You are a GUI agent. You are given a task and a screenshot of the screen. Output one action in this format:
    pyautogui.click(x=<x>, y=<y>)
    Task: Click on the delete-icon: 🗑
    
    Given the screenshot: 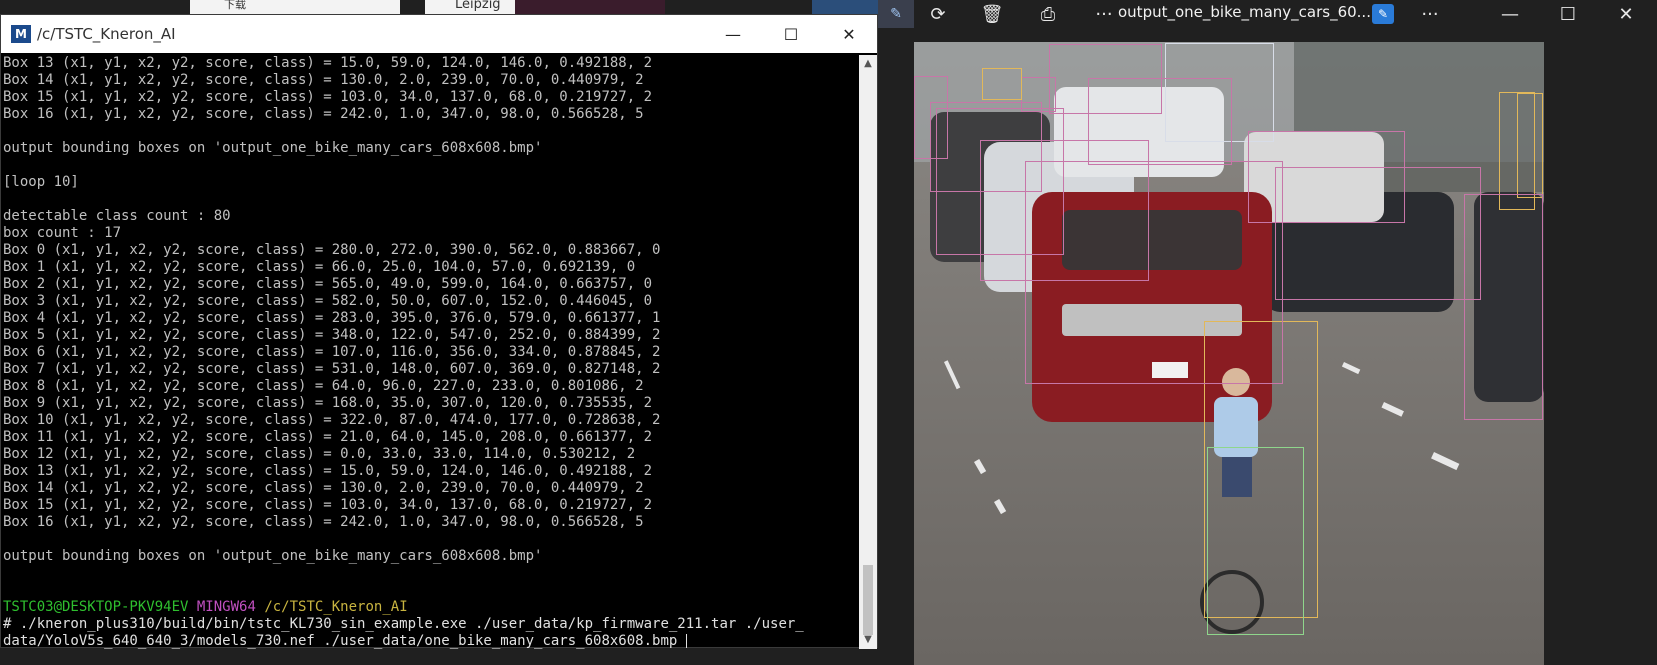 What is the action you would take?
    pyautogui.click(x=992, y=14)
    